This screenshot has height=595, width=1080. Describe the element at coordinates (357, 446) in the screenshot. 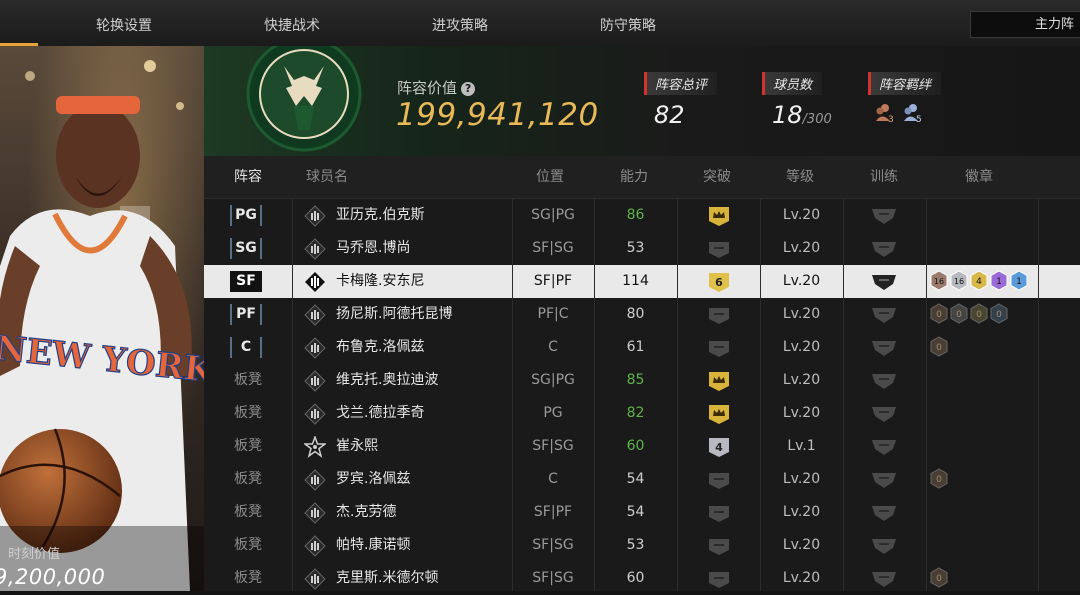

I see `player-name: 崔永熙` at that location.